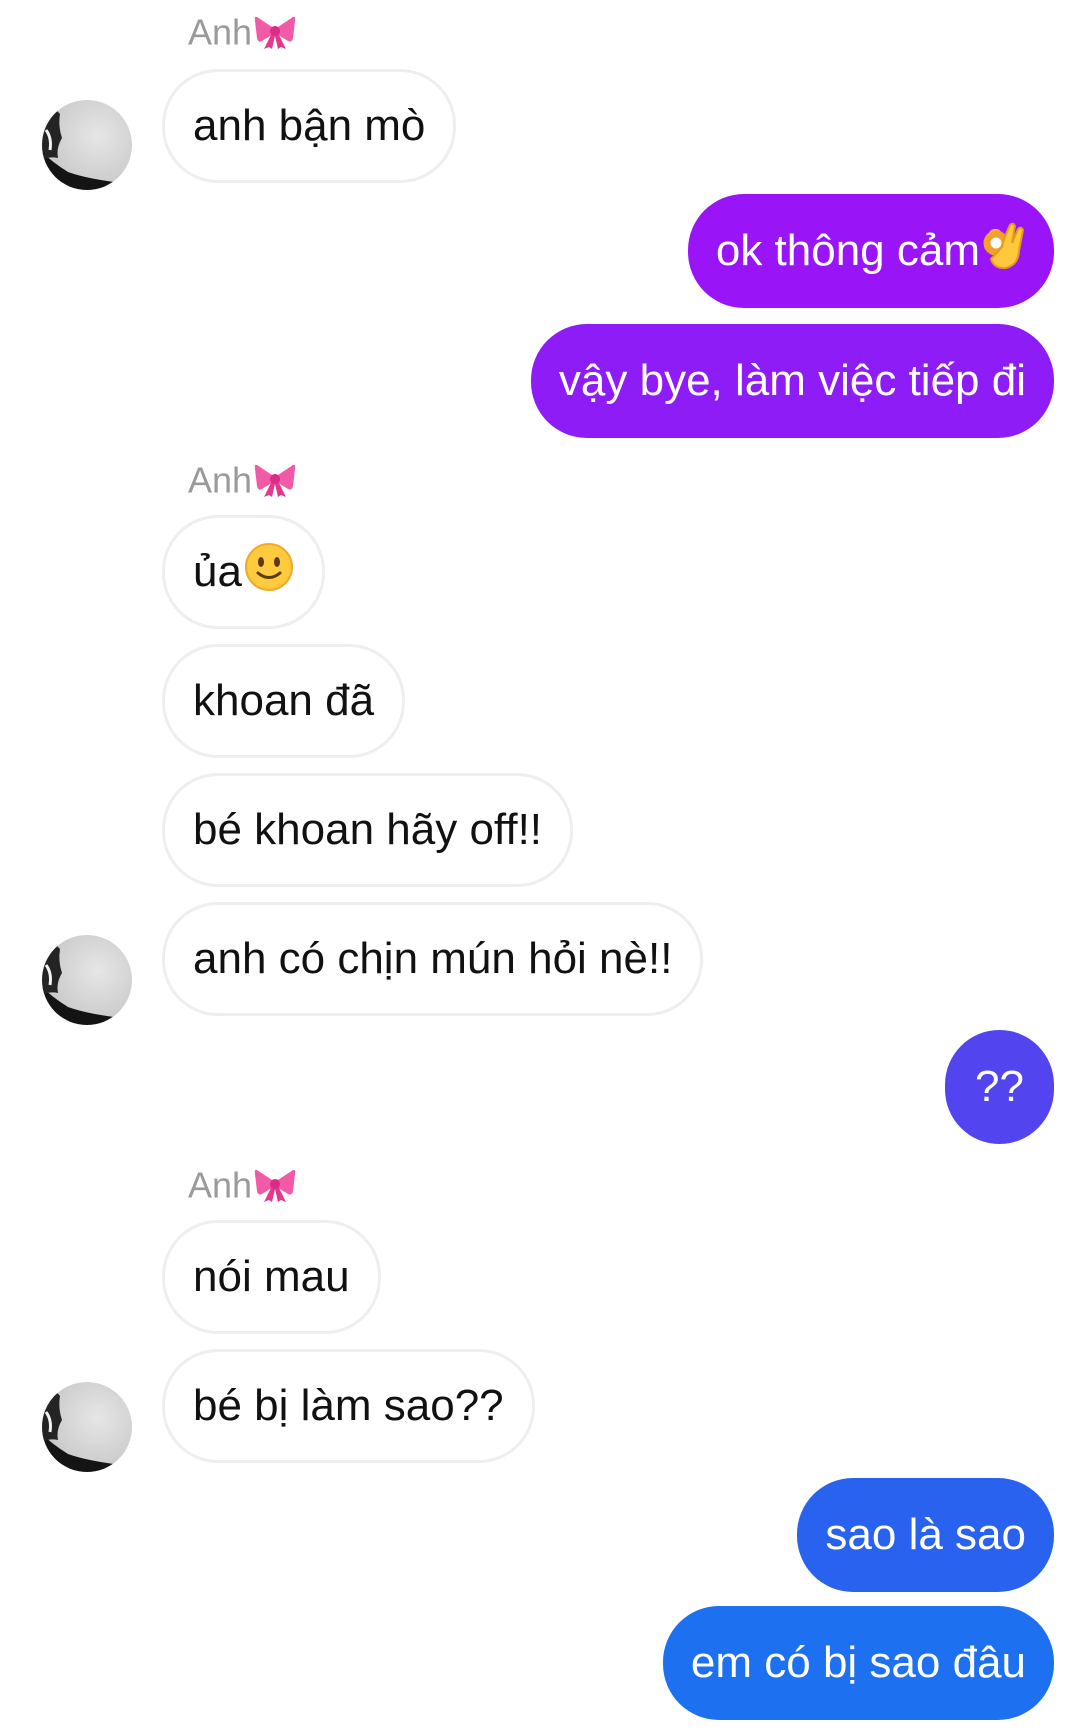 This screenshot has height=1730, width=1080. I want to click on message-text: anh bận mò, so click(309, 125).